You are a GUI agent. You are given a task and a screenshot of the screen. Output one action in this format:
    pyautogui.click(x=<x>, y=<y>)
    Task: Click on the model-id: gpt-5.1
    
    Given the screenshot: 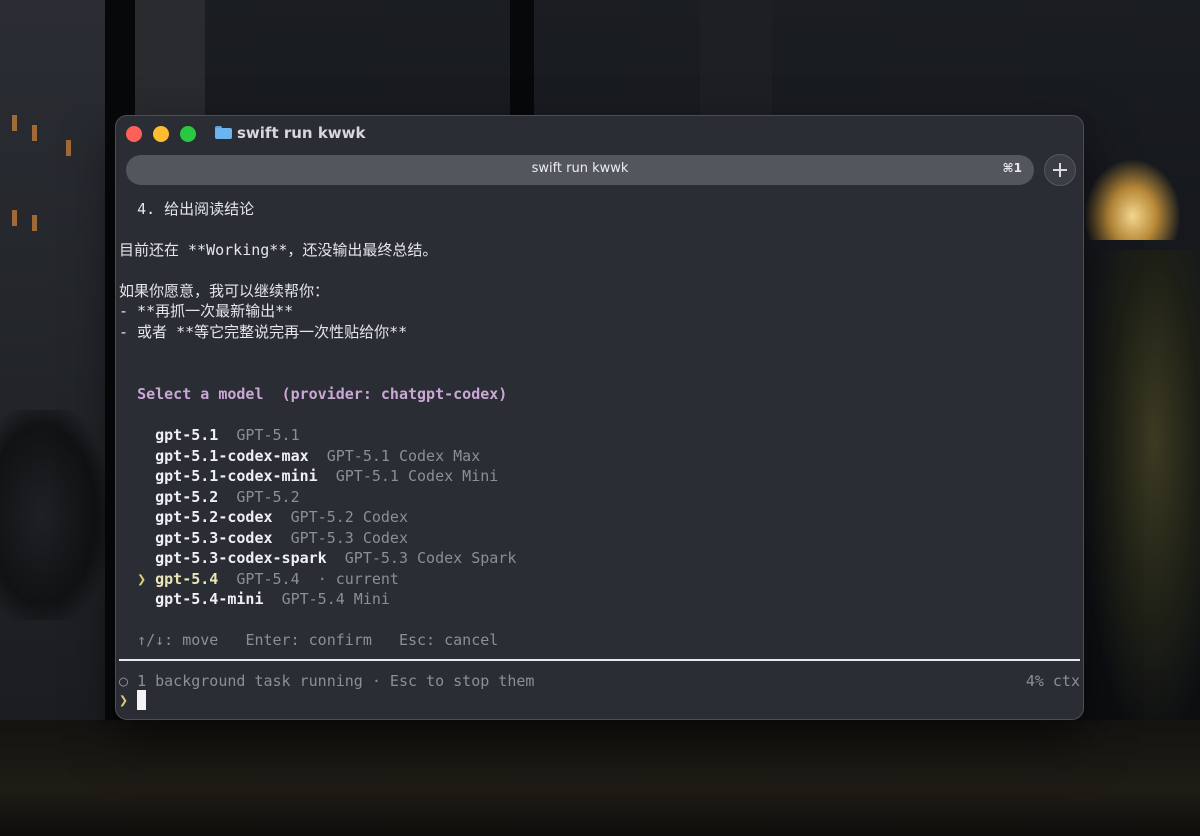 What is the action you would take?
    pyautogui.click(x=187, y=435)
    